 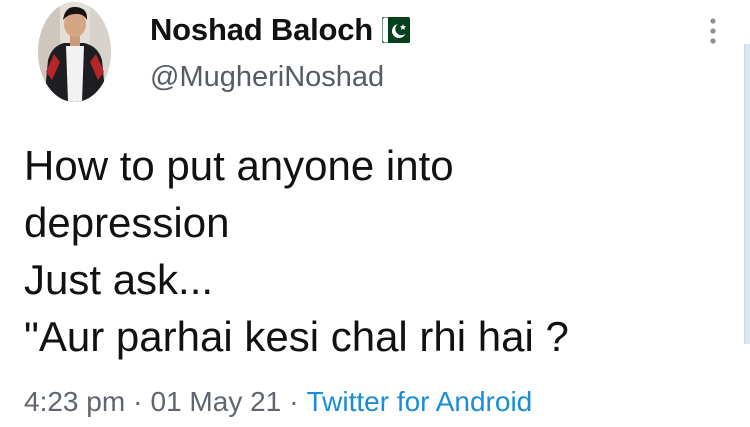 I want to click on pakistan-flag-icon, so click(x=396, y=30).